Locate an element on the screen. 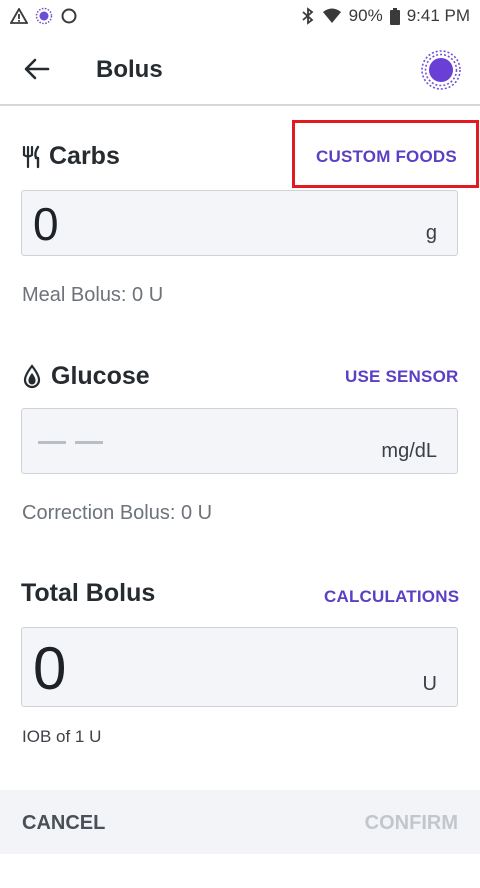  carbs-unit: g is located at coordinates (431, 233).